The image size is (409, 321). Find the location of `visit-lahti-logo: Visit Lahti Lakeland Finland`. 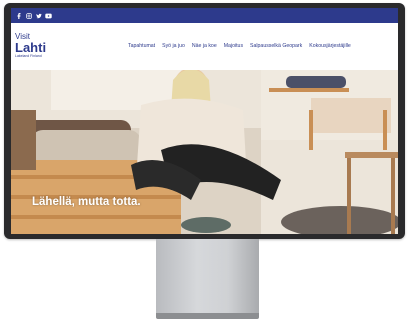

visit-lahti-logo: Visit Lahti Lakeland Finland is located at coordinates (30, 46).